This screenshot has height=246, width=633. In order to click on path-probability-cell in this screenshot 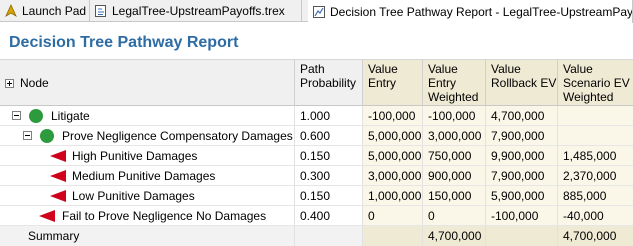, I will do `click(329, 236)`.